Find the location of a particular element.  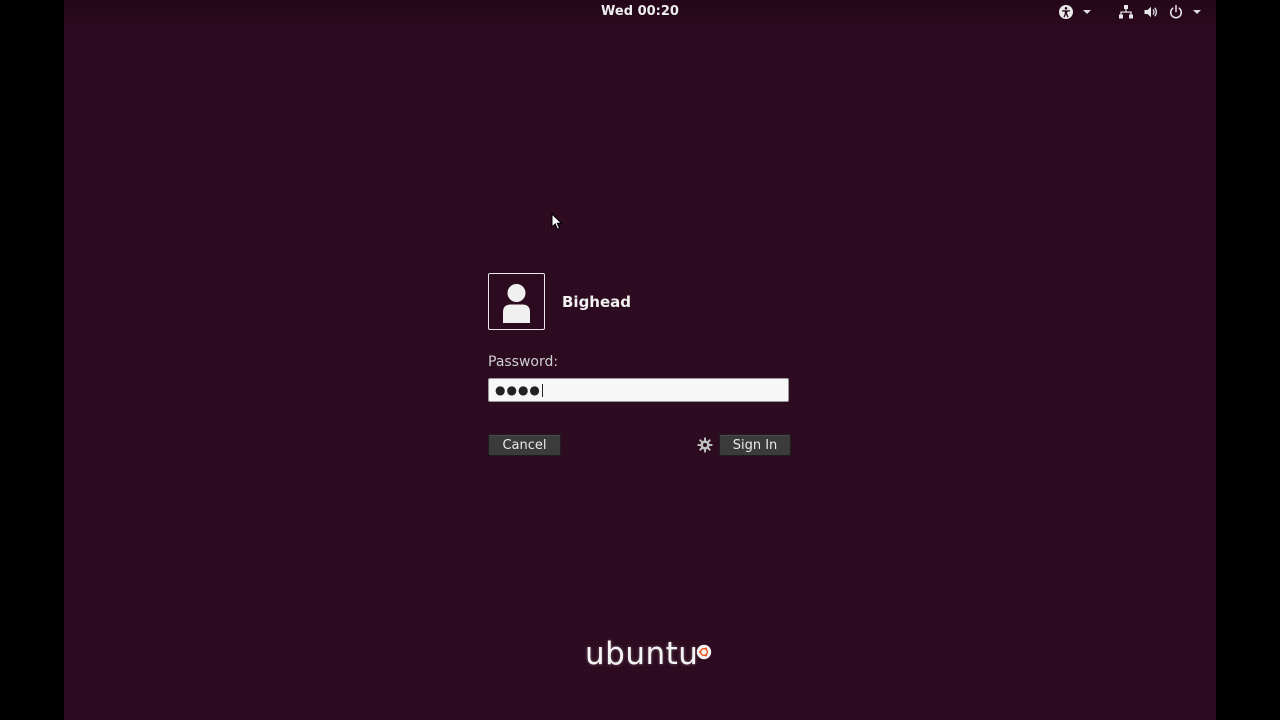

password-label: Password: is located at coordinates (523, 362).